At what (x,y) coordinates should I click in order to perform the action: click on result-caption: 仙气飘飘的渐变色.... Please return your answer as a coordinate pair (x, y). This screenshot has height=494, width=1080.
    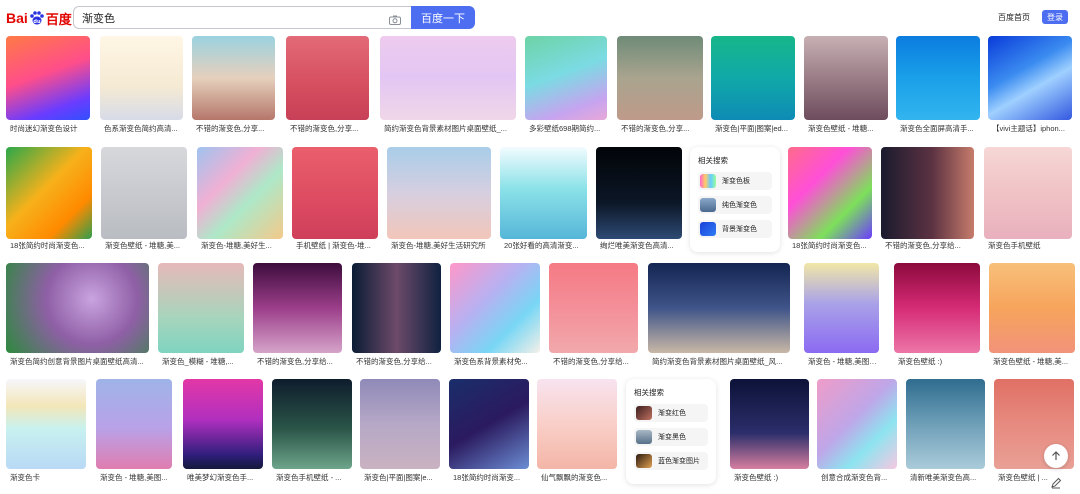
    Looking at the image, I should click on (579, 478).